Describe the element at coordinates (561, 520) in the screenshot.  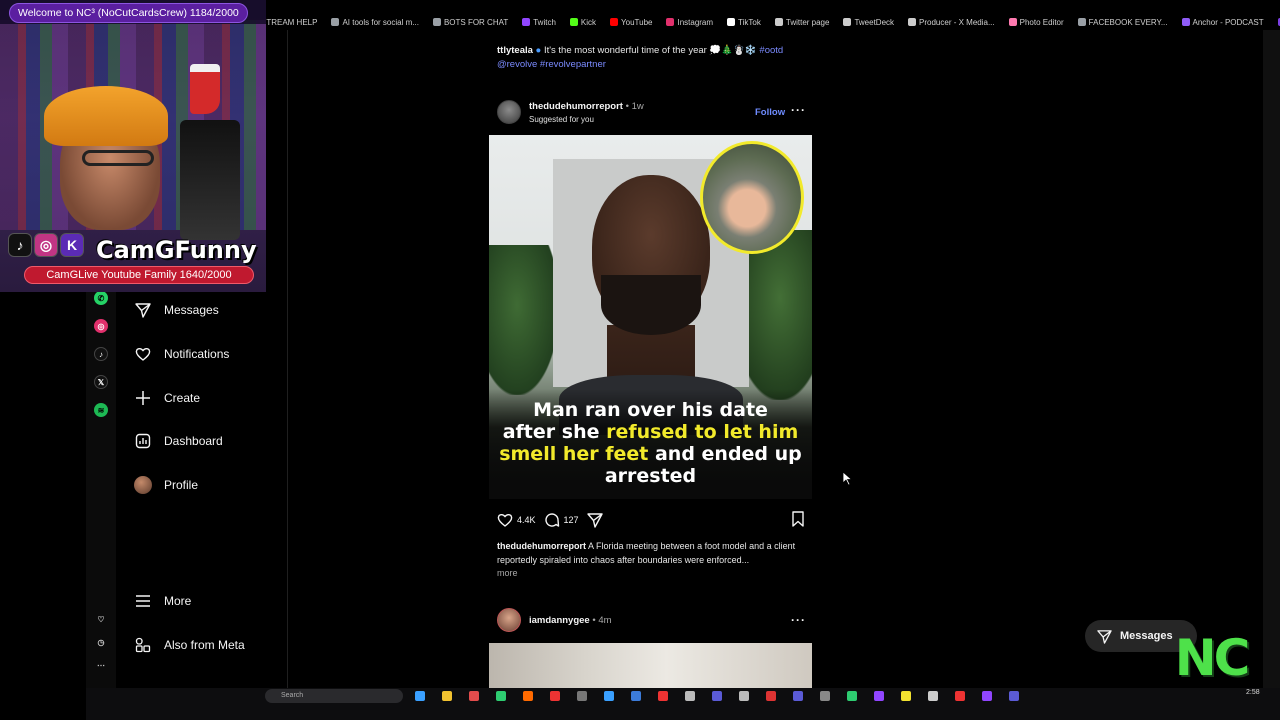
I see `comment-button: 127` at that location.